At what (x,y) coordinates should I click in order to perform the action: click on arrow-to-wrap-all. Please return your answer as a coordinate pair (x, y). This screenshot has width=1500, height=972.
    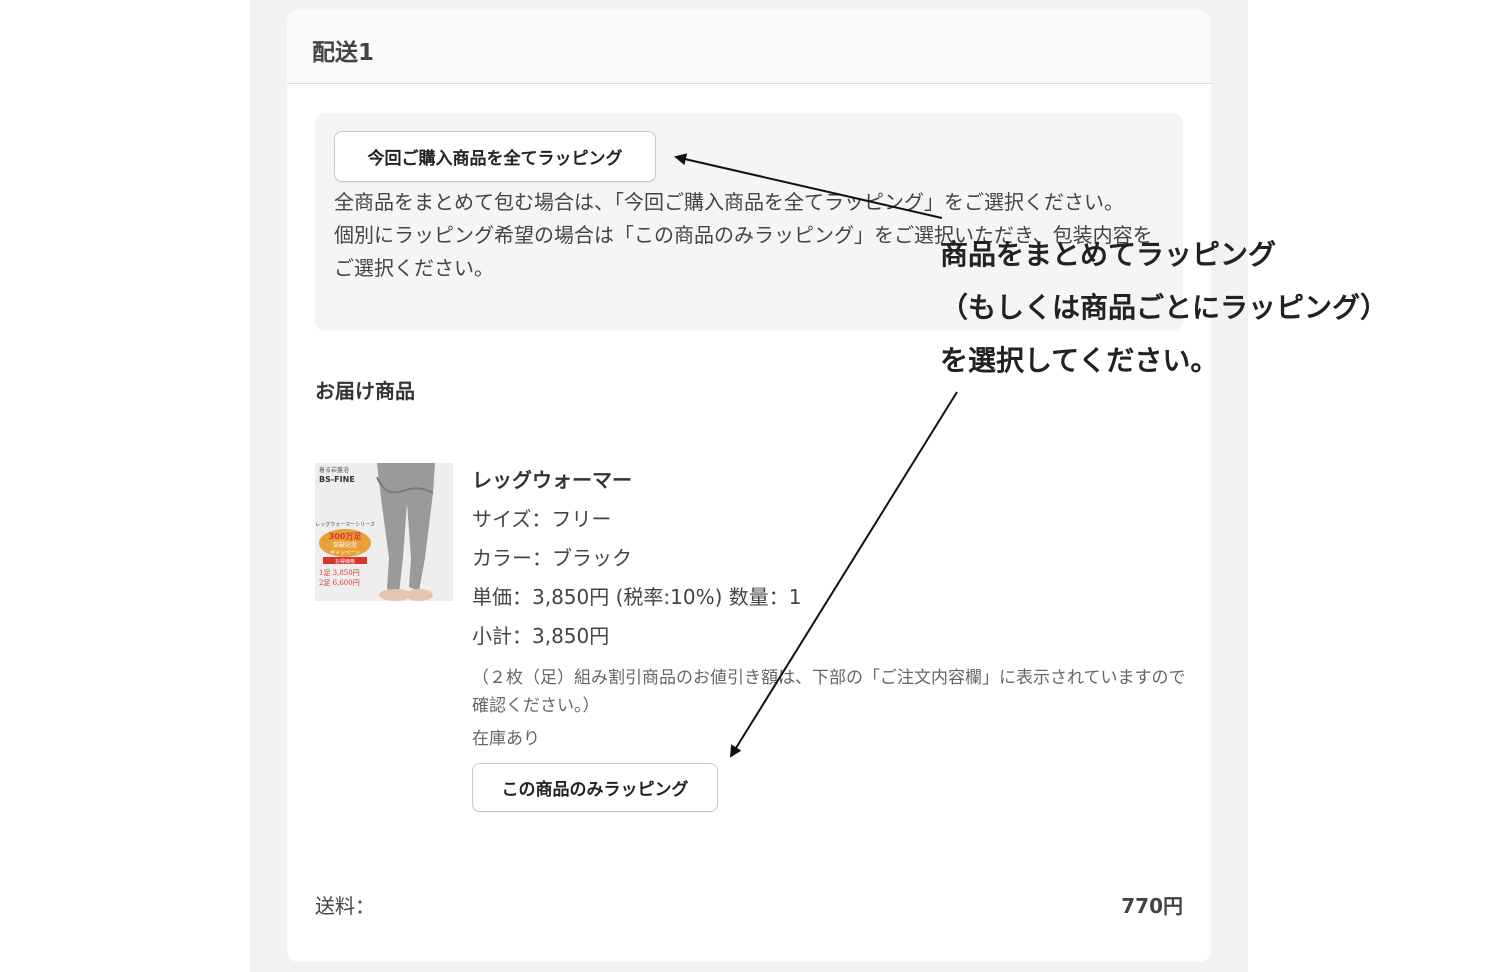
    Looking at the image, I should click on (808, 186).